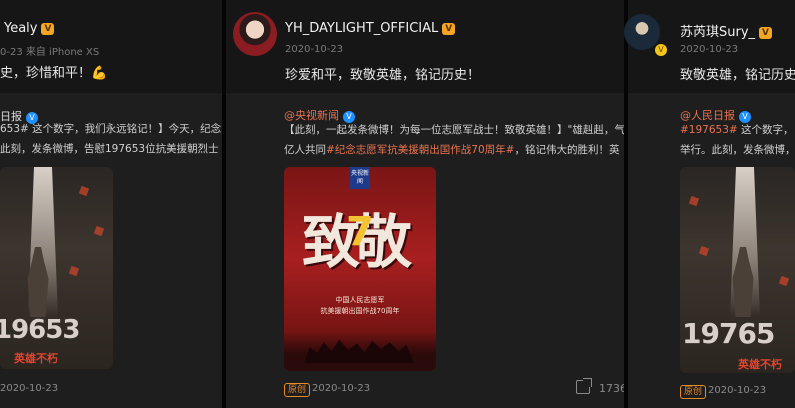 This screenshot has width=795, height=408. I want to click on repost-text-line: 653# 这个数字，我们永远铭记！】今天，纪念, so click(111, 129).